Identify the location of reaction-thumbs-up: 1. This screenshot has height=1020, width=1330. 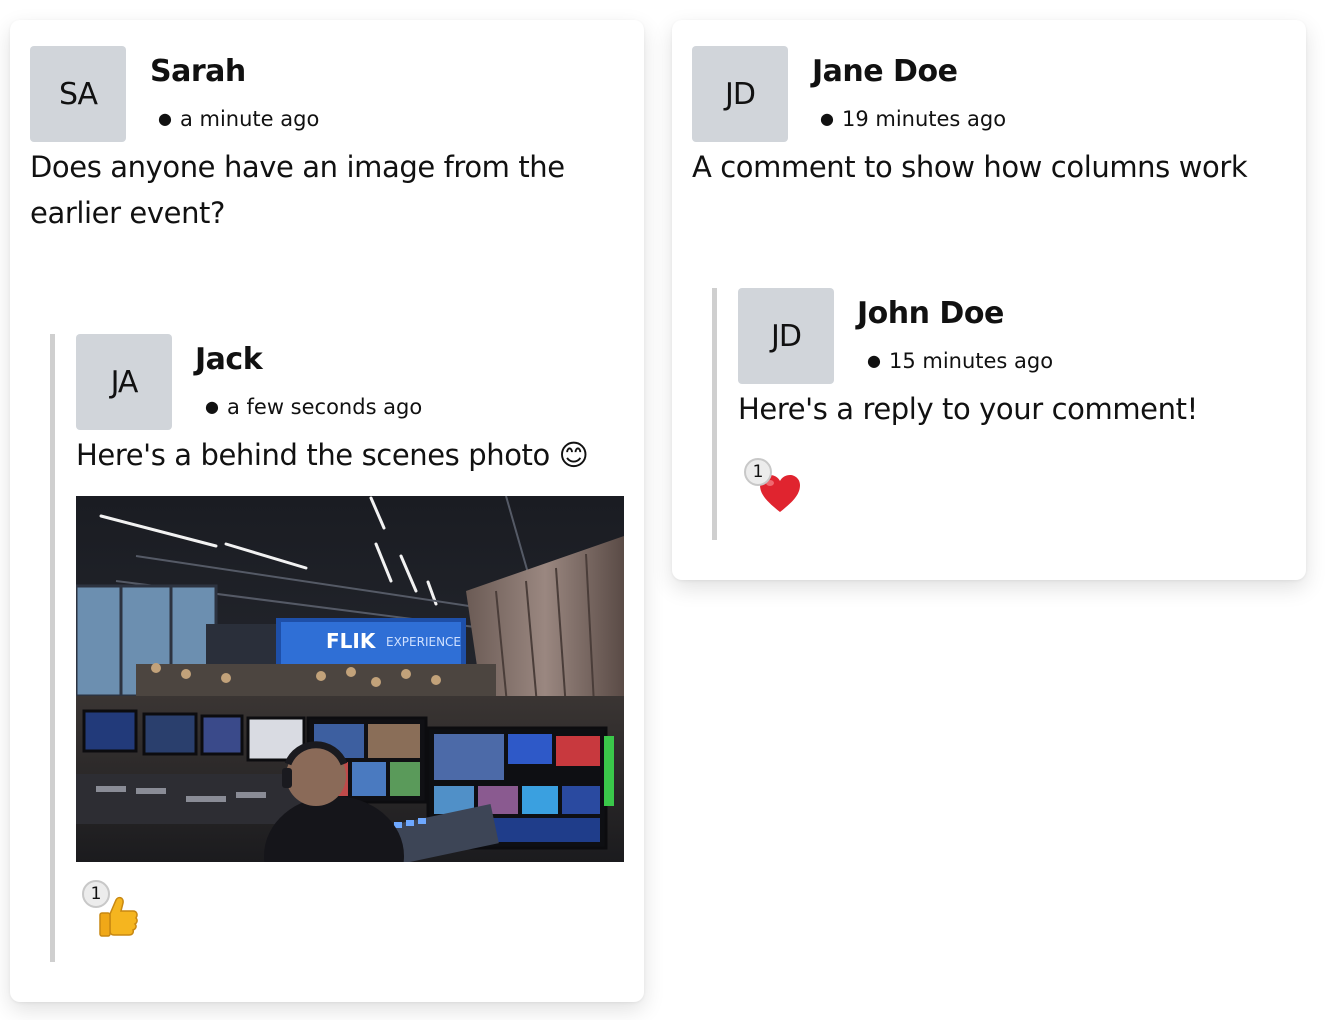
(114, 912).